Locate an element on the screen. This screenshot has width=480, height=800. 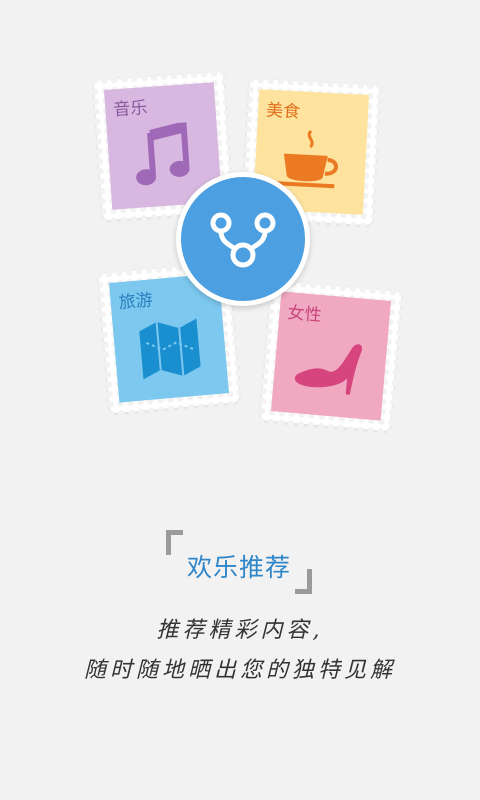
map-icon is located at coordinates (169, 347).